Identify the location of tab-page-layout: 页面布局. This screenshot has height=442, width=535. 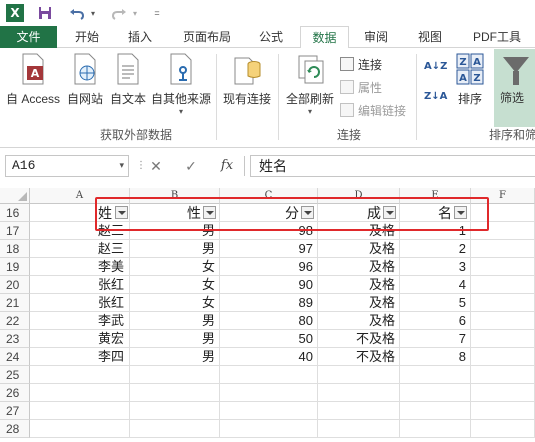
(207, 37).